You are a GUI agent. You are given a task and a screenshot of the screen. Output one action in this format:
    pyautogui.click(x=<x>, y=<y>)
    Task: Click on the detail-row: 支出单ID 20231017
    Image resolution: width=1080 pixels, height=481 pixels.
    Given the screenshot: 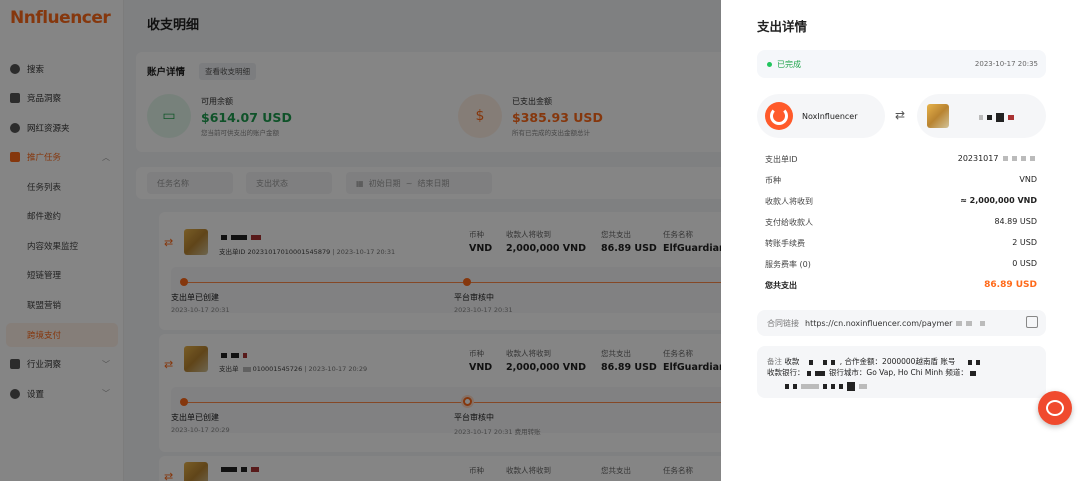 What is the action you would take?
    pyautogui.click(x=901, y=159)
    